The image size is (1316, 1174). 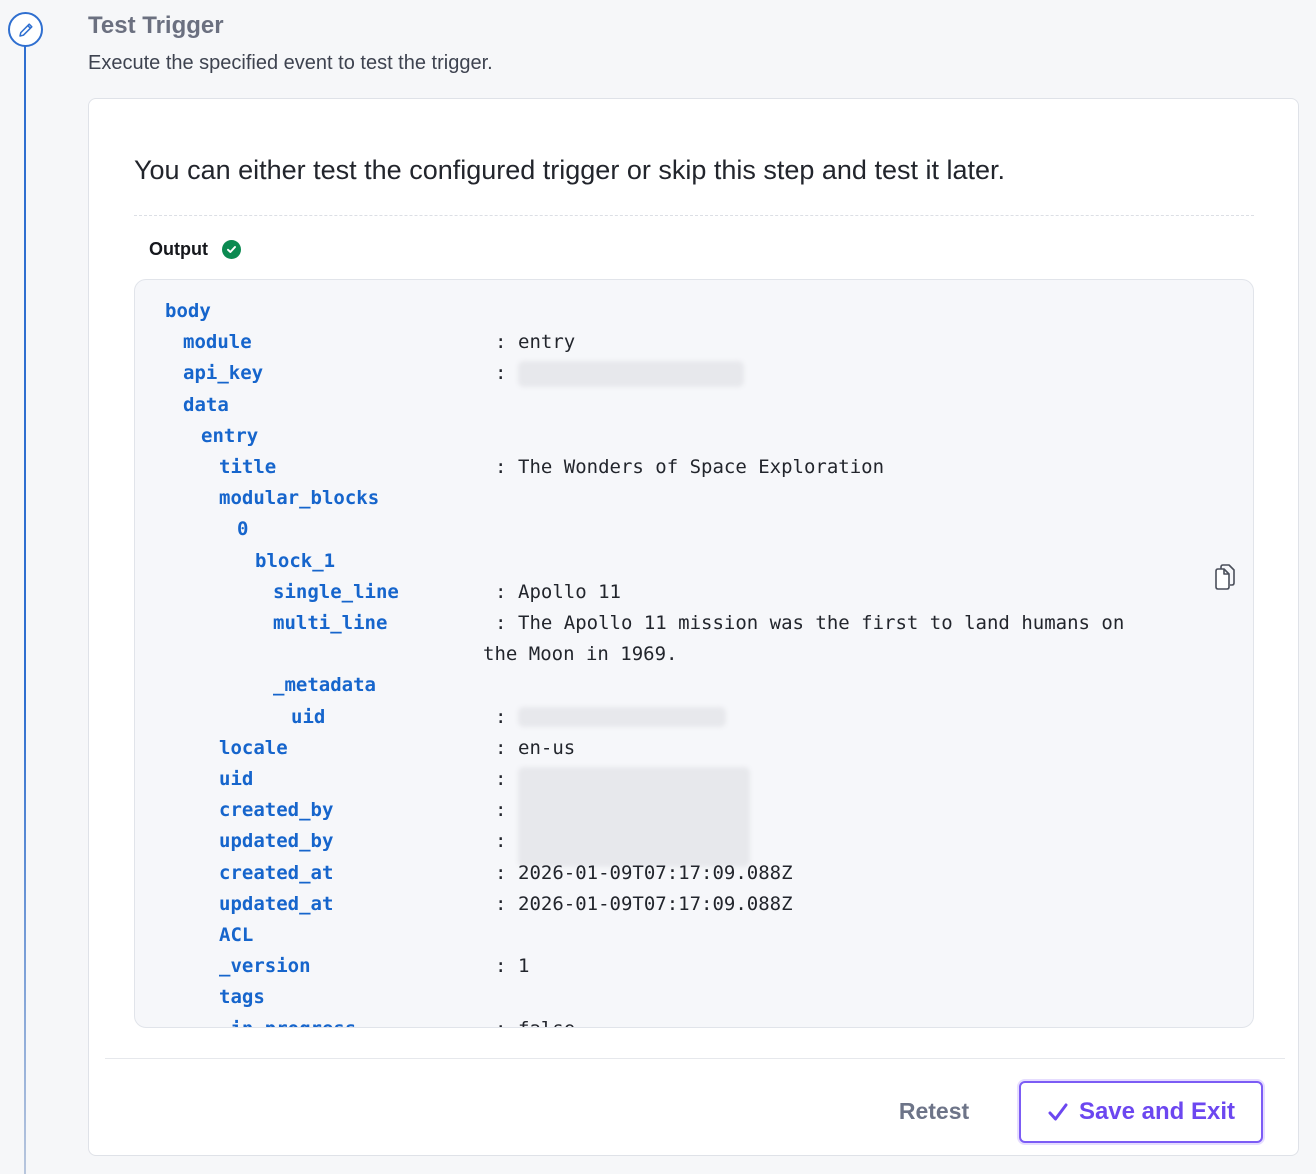 What do you see at coordinates (25, 607) in the screenshot?
I see `step-rail` at bounding box center [25, 607].